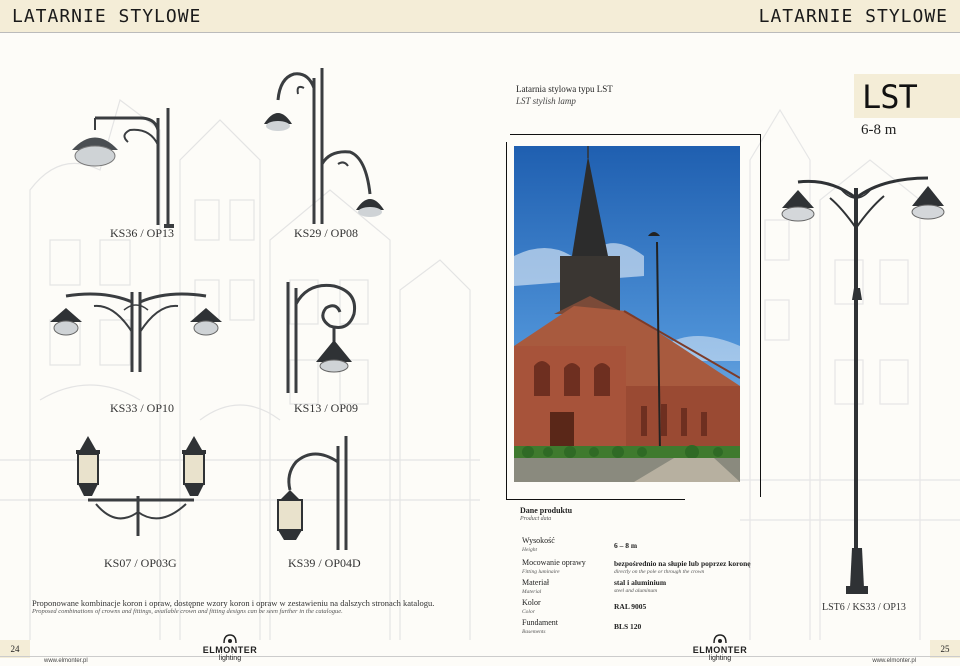 This screenshot has height=666, width=960. What do you see at coordinates (140, 563) in the screenshot?
I see `lamp-caption: KS07 / OP03G` at bounding box center [140, 563].